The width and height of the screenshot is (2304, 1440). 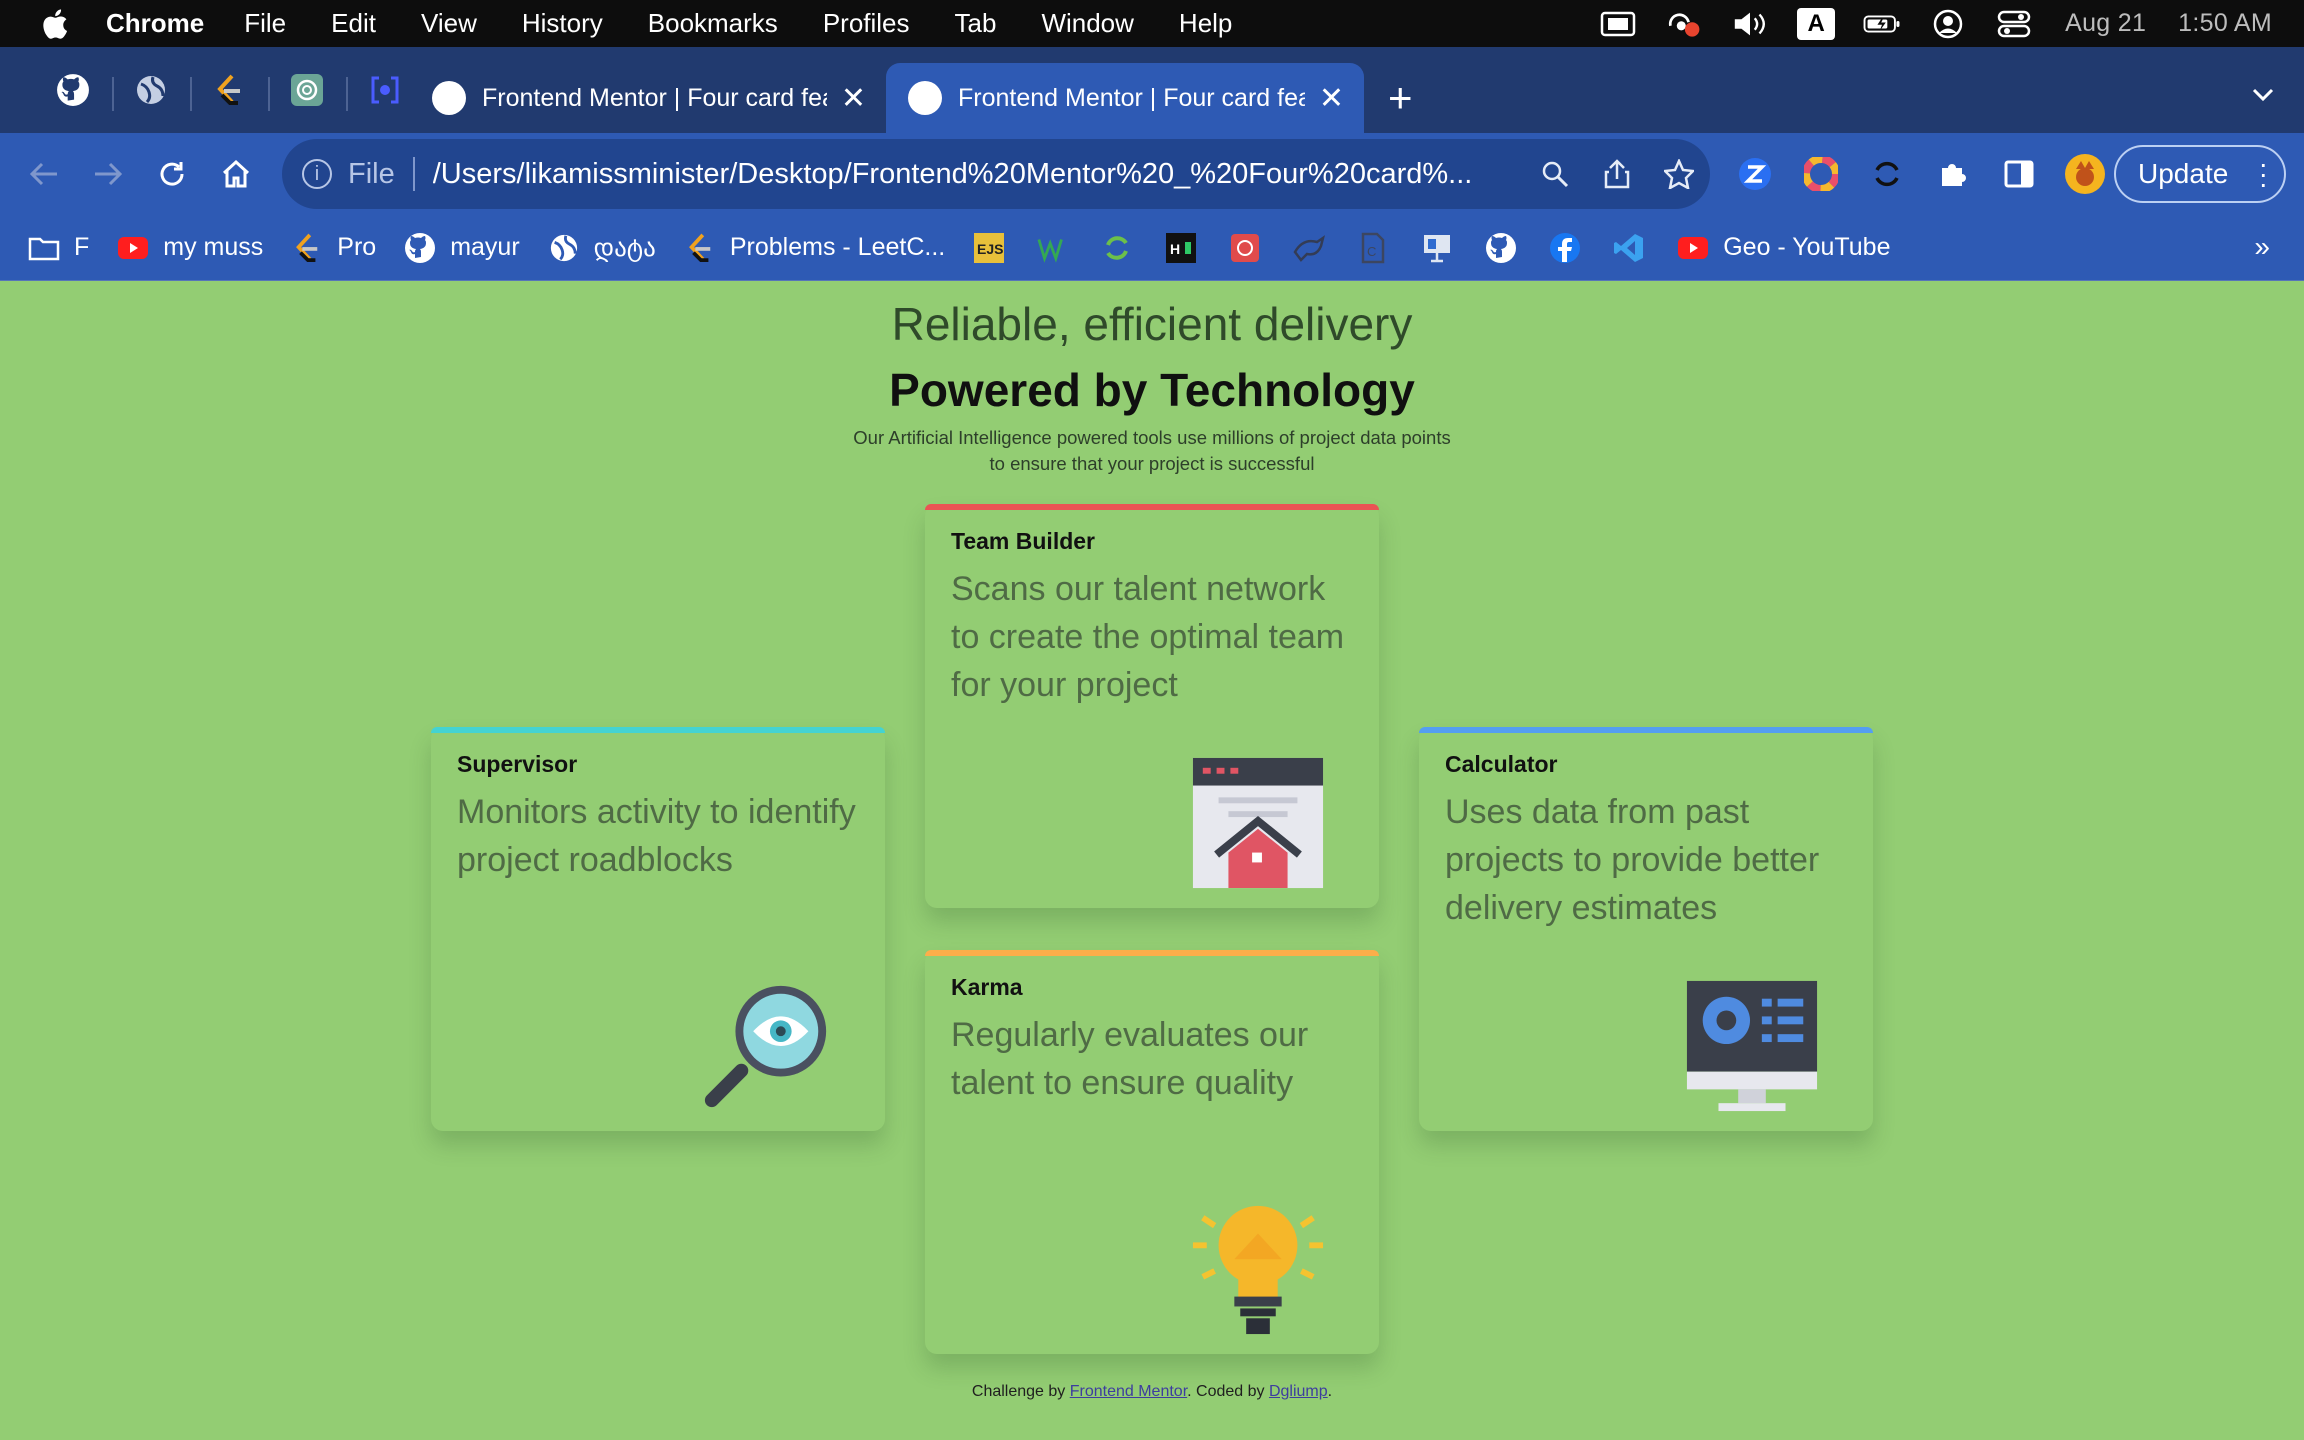 What do you see at coordinates (976, 23) in the screenshot?
I see `menu-tab: Tab` at bounding box center [976, 23].